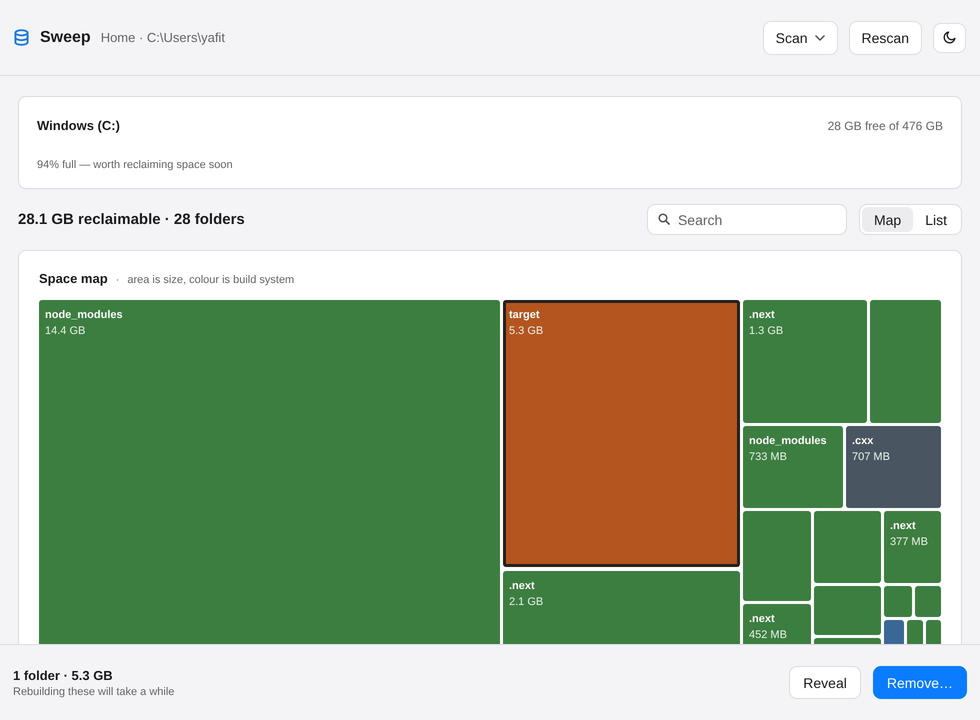 The height and width of the screenshot is (720, 980). Describe the element at coordinates (73, 278) in the screenshot. I see `map-title: Space map` at that location.